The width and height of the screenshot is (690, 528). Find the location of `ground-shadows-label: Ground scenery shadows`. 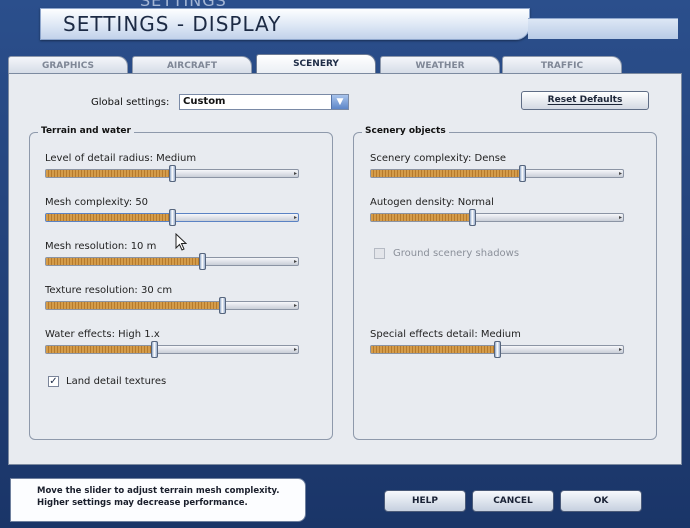

ground-shadows-label: Ground scenery shadows is located at coordinates (456, 253).